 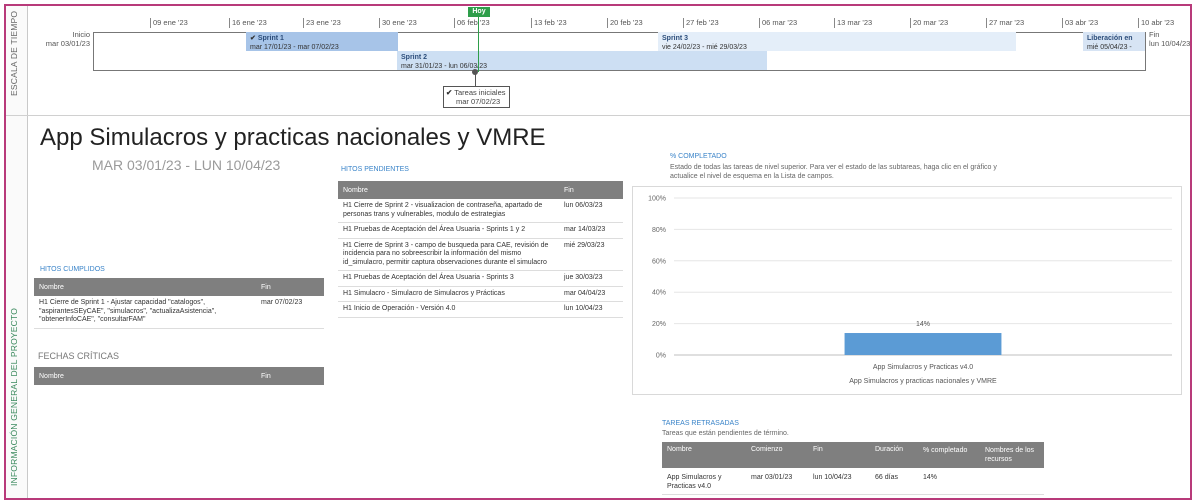 What do you see at coordinates (248, 23) in the screenshot?
I see `timeline-tick: 16 ene '23` at bounding box center [248, 23].